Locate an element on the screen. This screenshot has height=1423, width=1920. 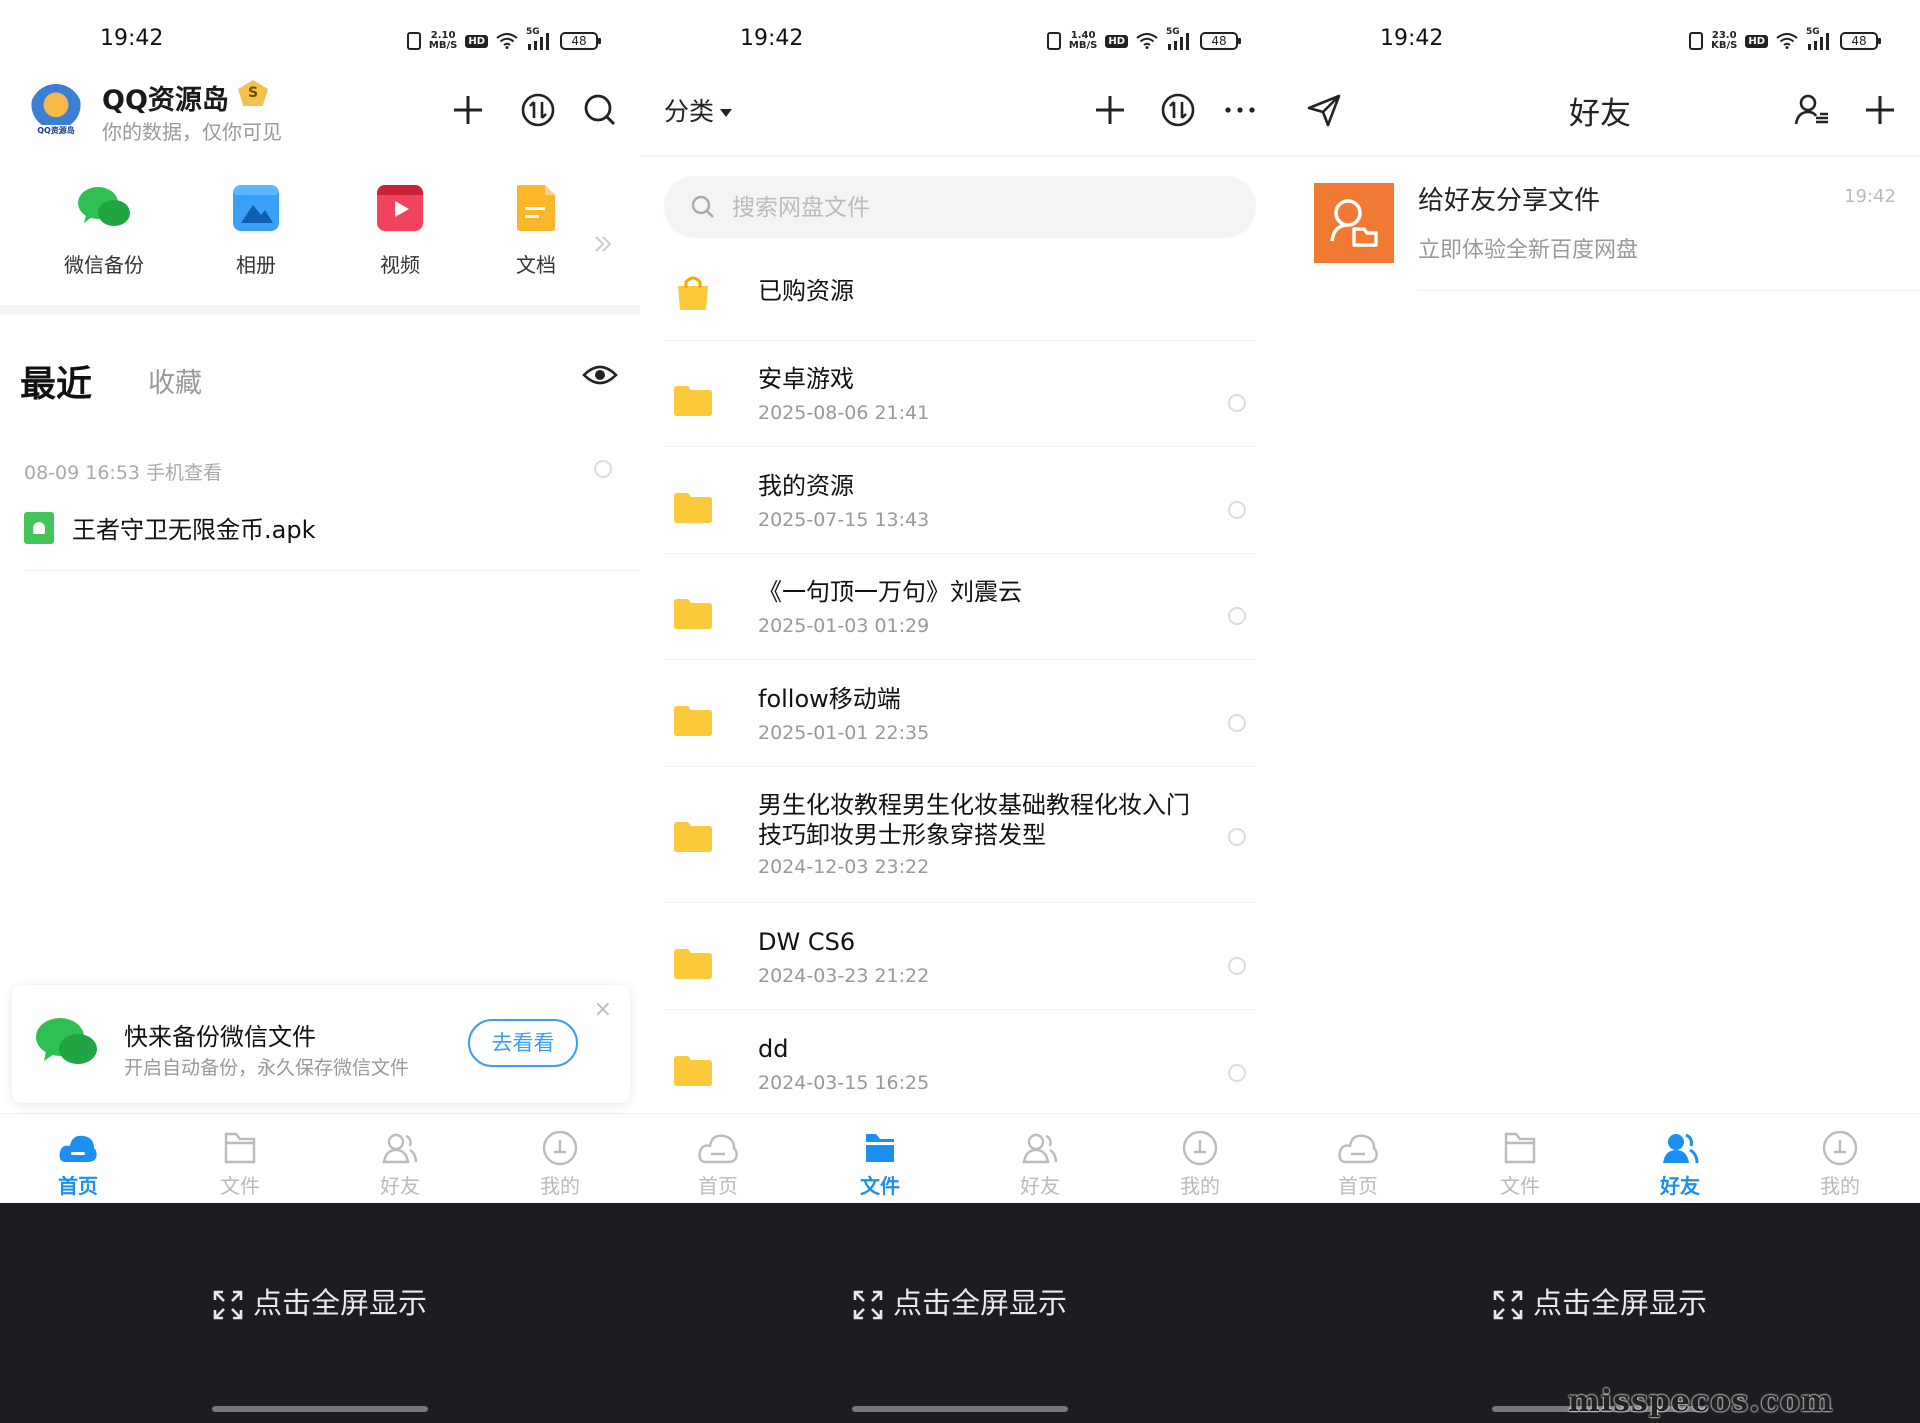
file-row: 我的资源 2025-07-15 13:43 is located at coordinates (960, 510).